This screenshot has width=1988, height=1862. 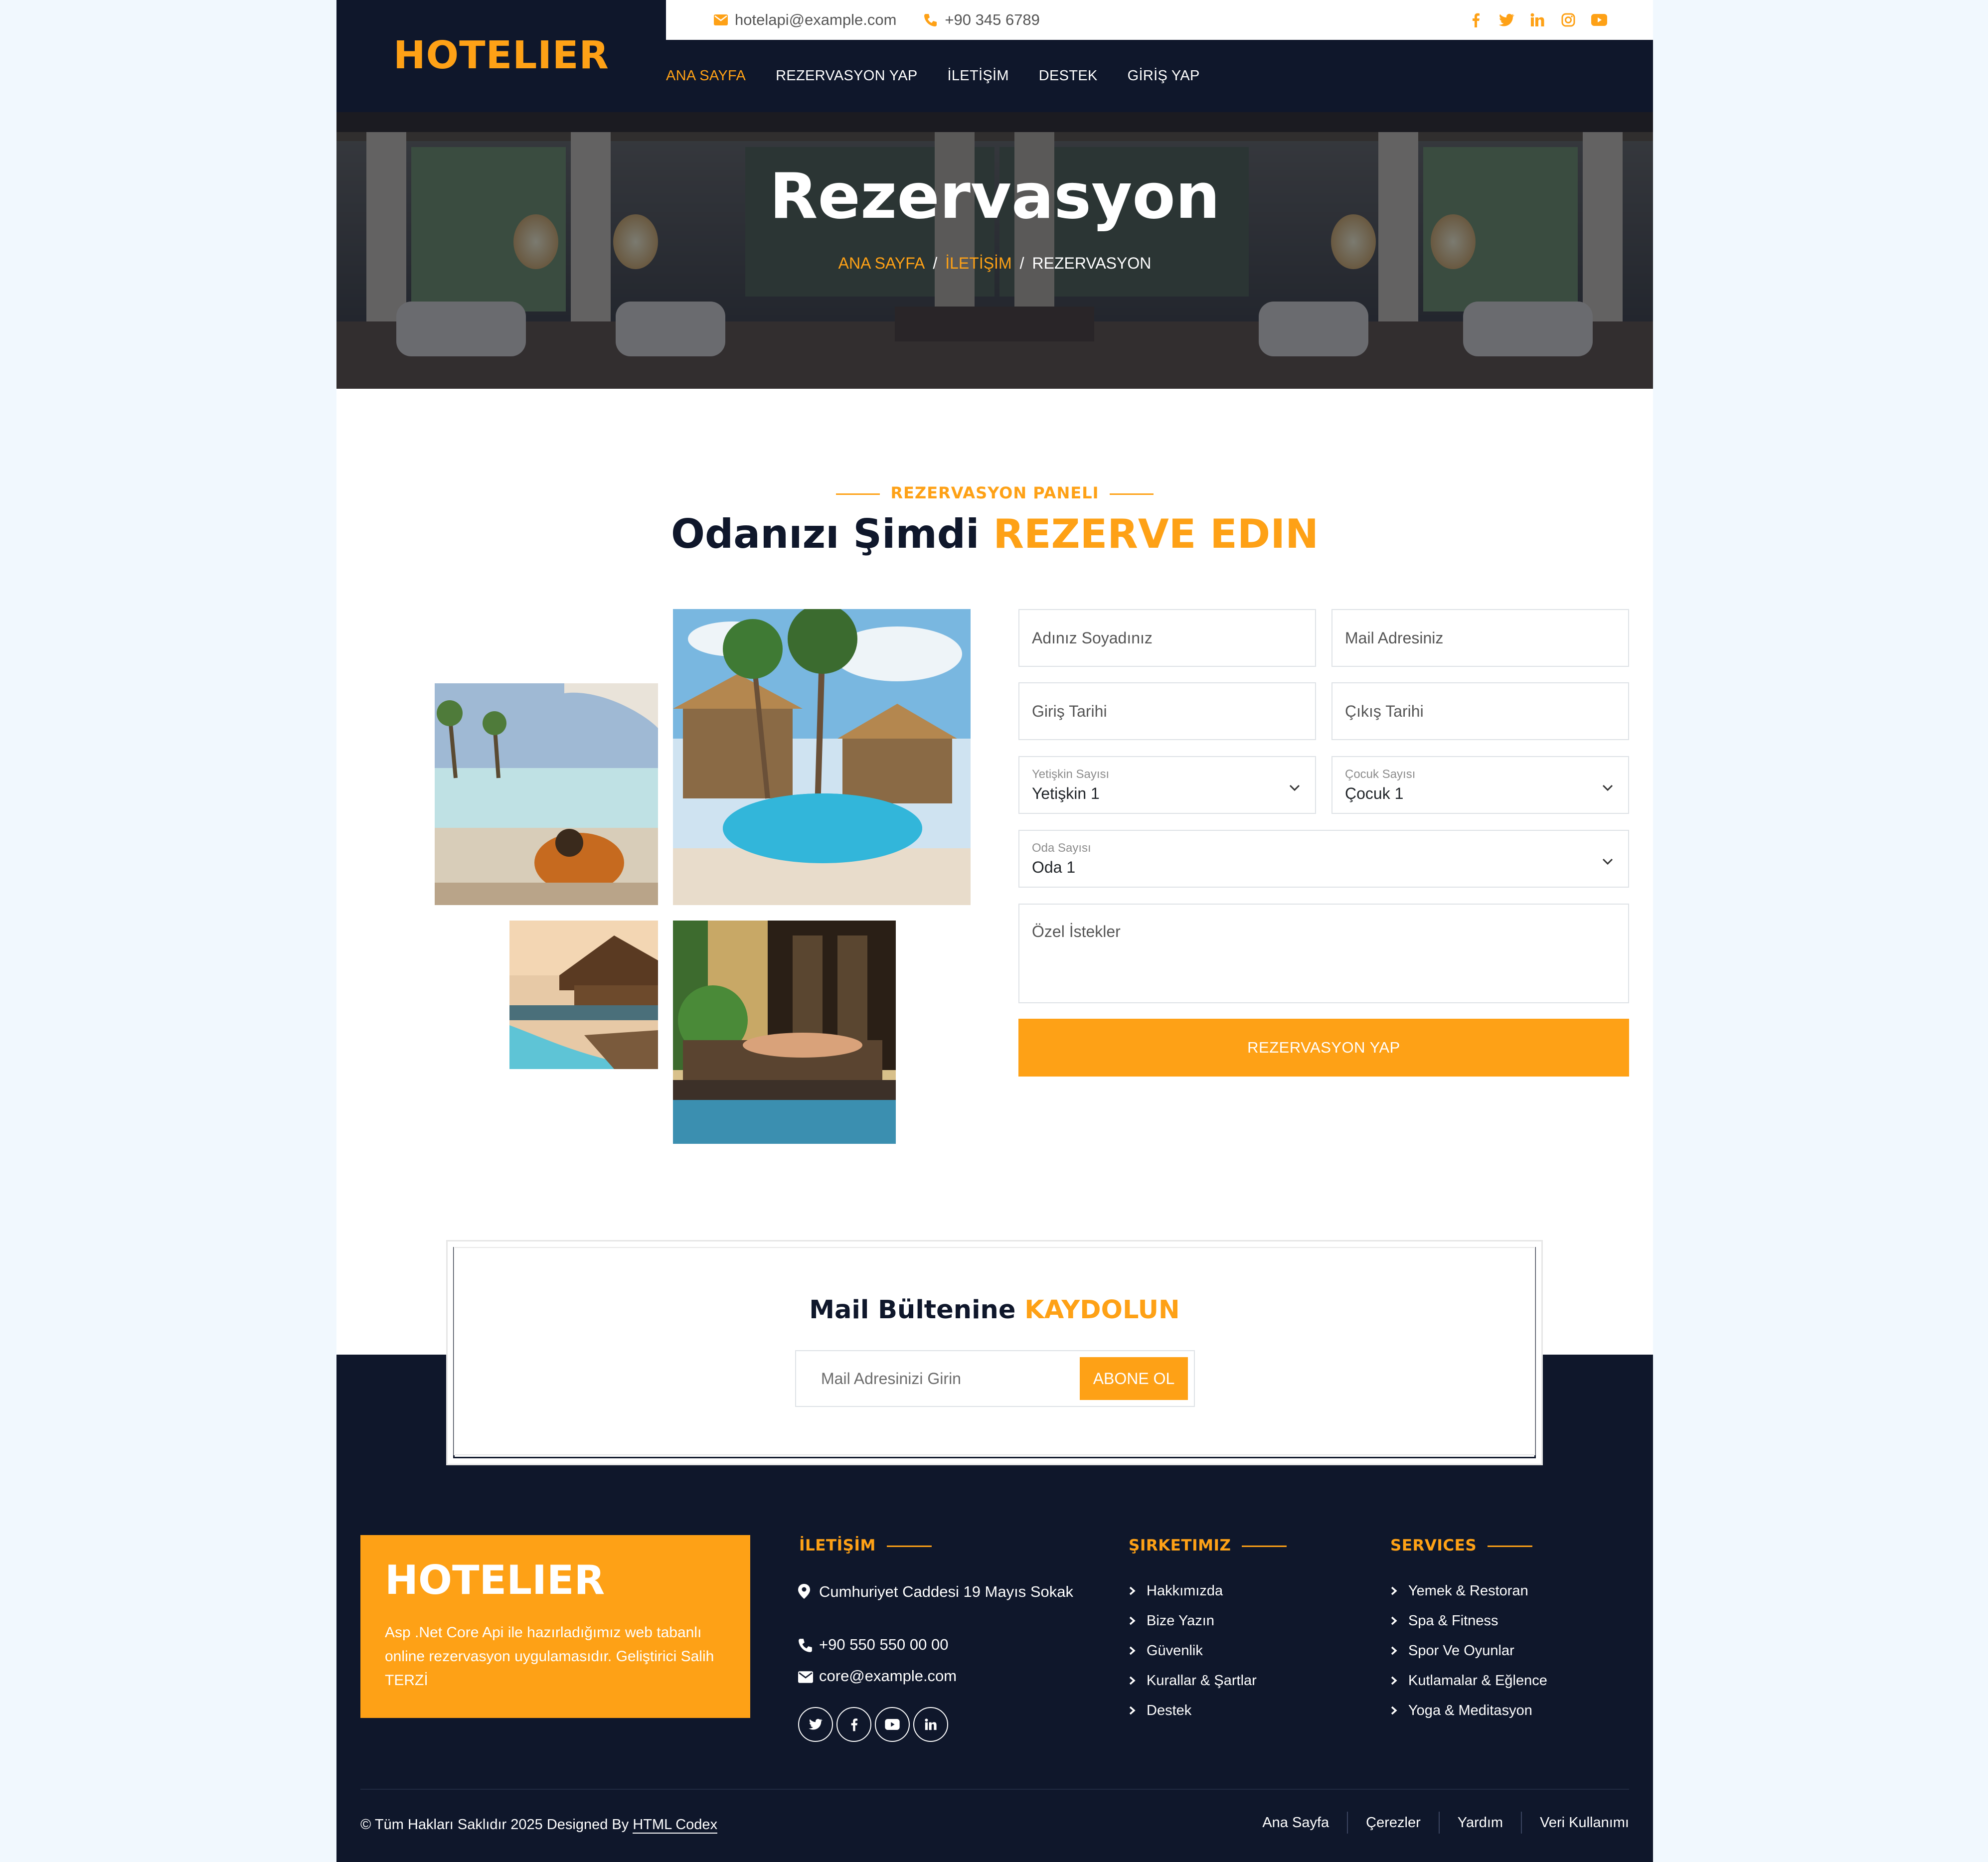 I want to click on footer-phone: +90 550 550 00 00, so click(x=873, y=1646).